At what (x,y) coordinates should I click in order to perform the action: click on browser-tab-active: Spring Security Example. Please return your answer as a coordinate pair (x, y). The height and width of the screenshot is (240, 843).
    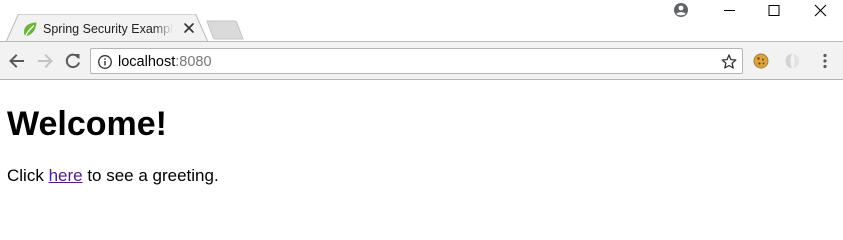
    Looking at the image, I should click on (107, 28).